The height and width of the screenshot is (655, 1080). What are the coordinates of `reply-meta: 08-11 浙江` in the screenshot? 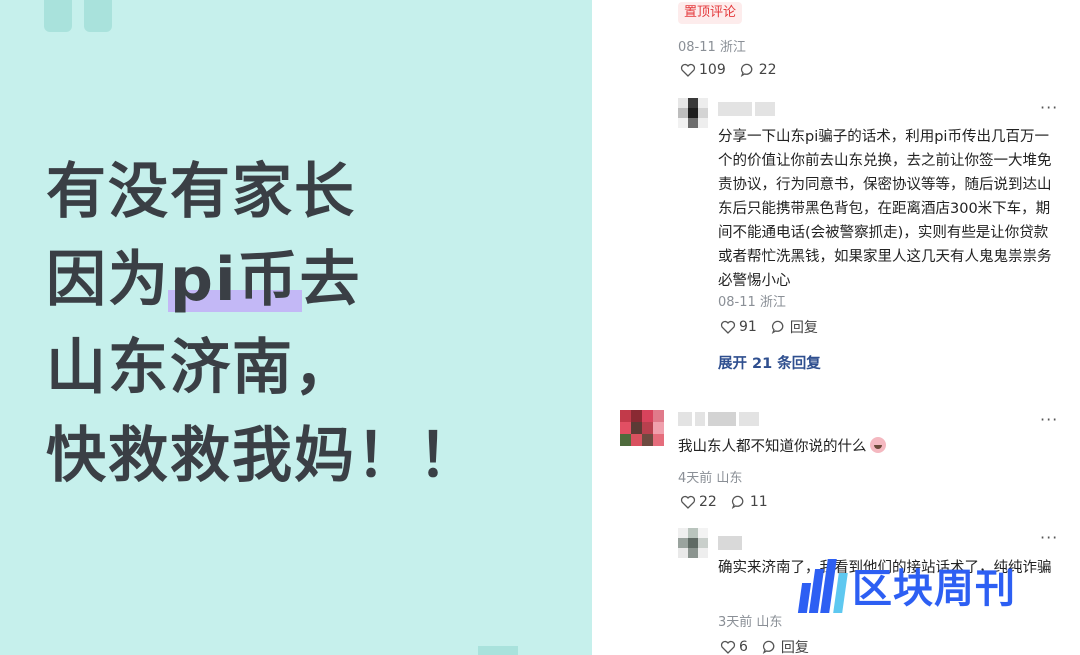 It's located at (752, 302).